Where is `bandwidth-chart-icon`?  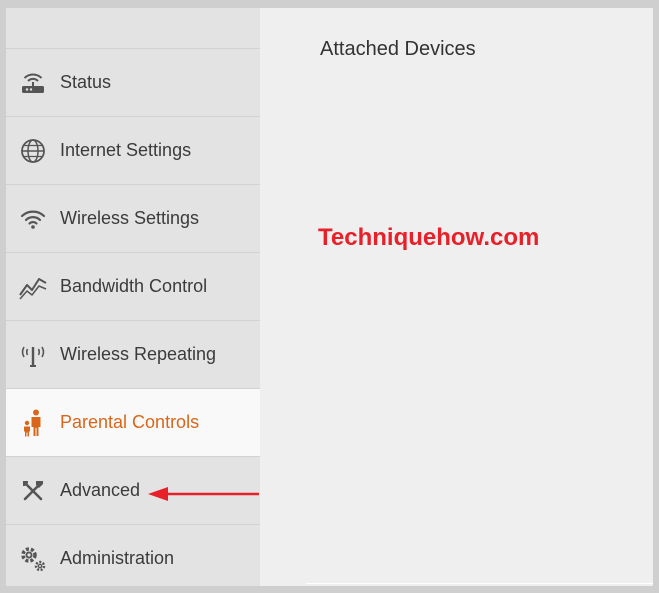
bandwidth-chart-icon is located at coordinates (33, 287).